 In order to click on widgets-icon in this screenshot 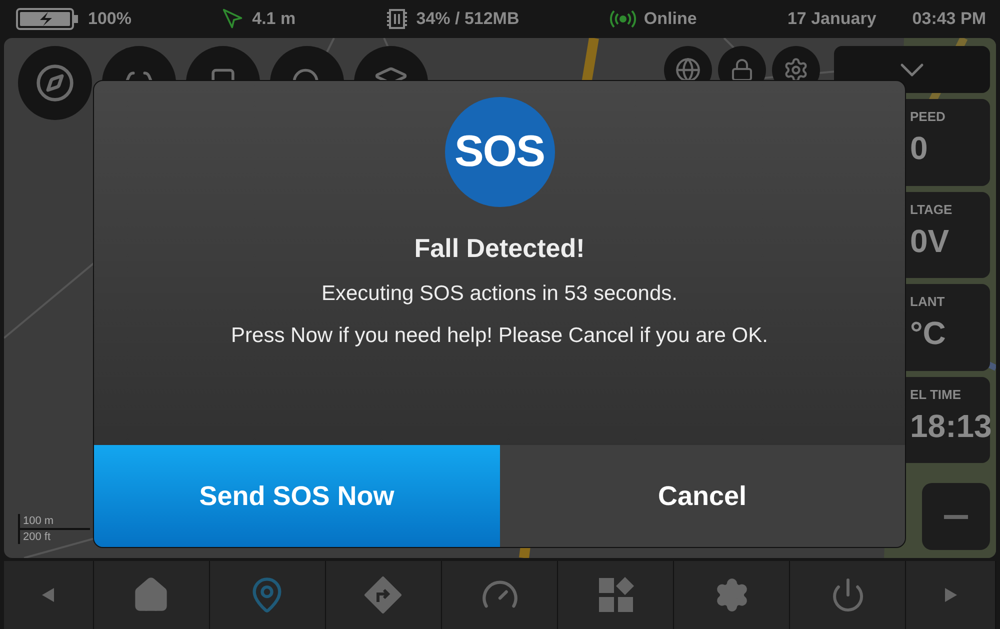, I will do `click(615, 595)`.